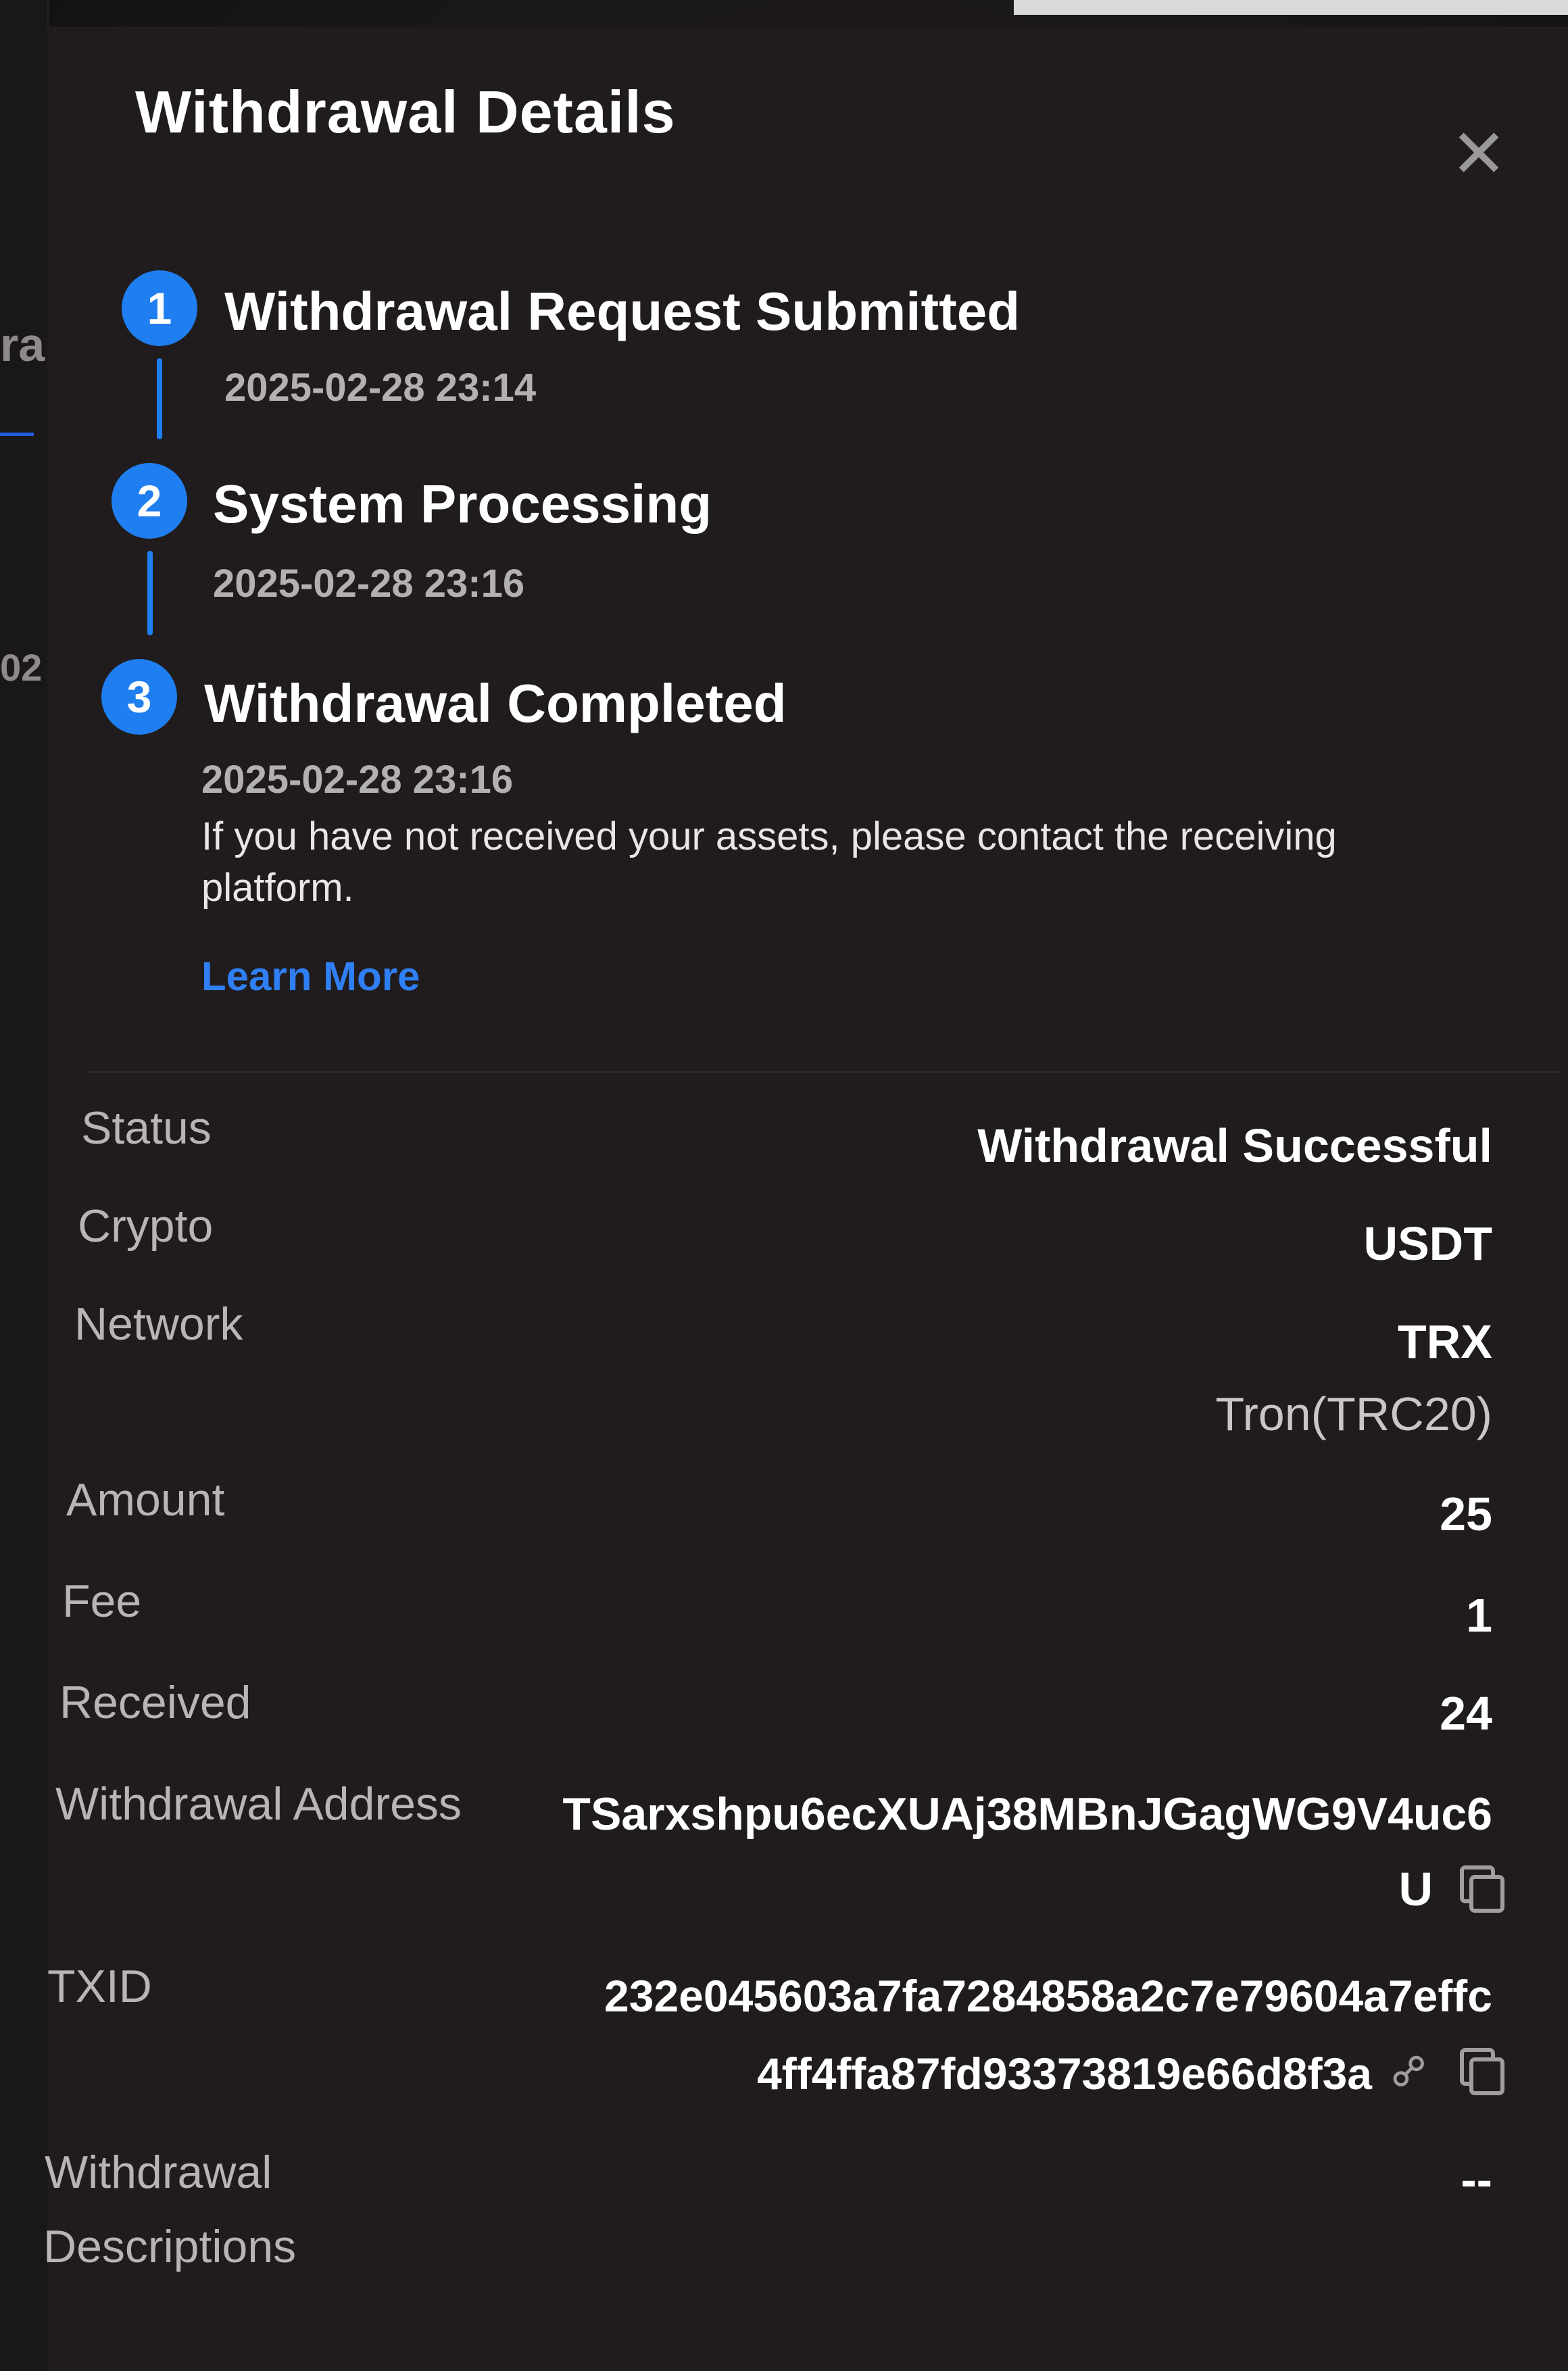 Image resolution: width=1568 pixels, height=2371 pixels. Describe the element at coordinates (158, 1324) in the screenshot. I see `network-label: Network` at that location.